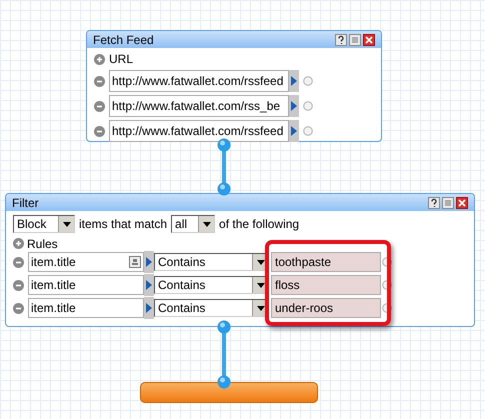  I want to click on following-text: of the following, so click(259, 224).